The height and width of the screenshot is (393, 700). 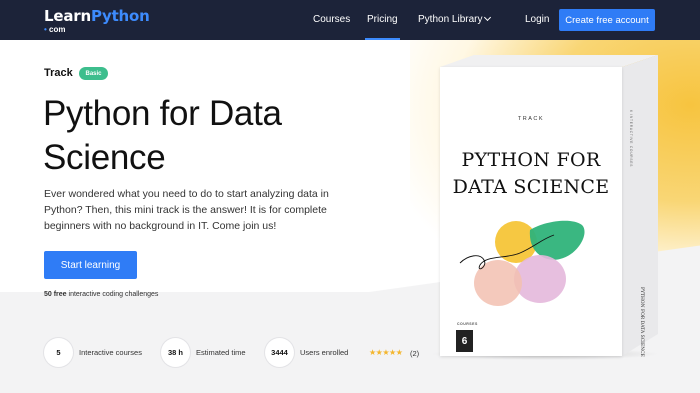 I want to click on challenges-count: 50 free, so click(x=55, y=294).